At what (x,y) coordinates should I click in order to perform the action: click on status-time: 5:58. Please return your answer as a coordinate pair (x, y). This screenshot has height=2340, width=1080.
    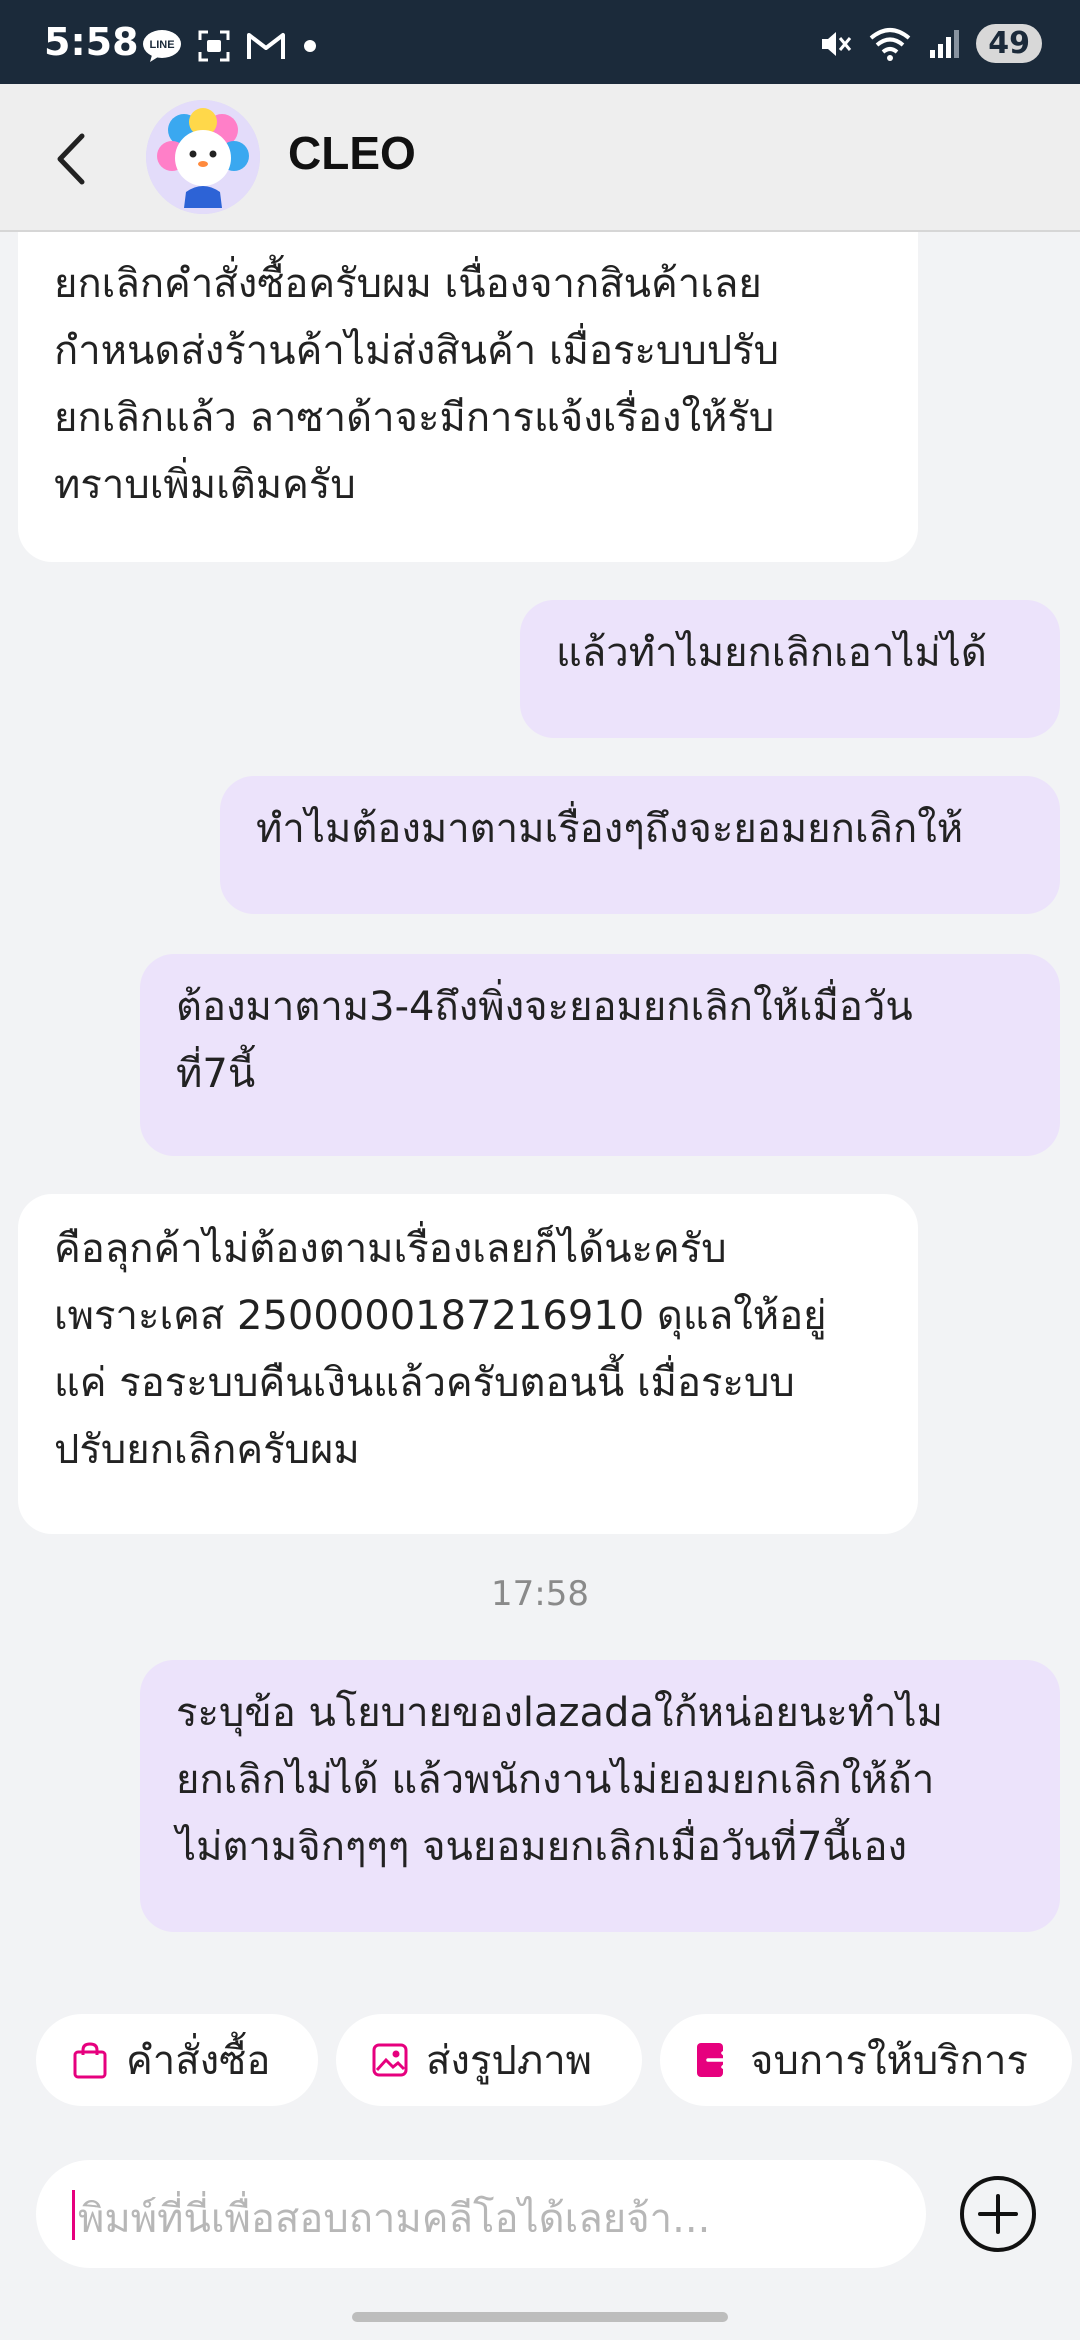
    Looking at the image, I should click on (91, 42).